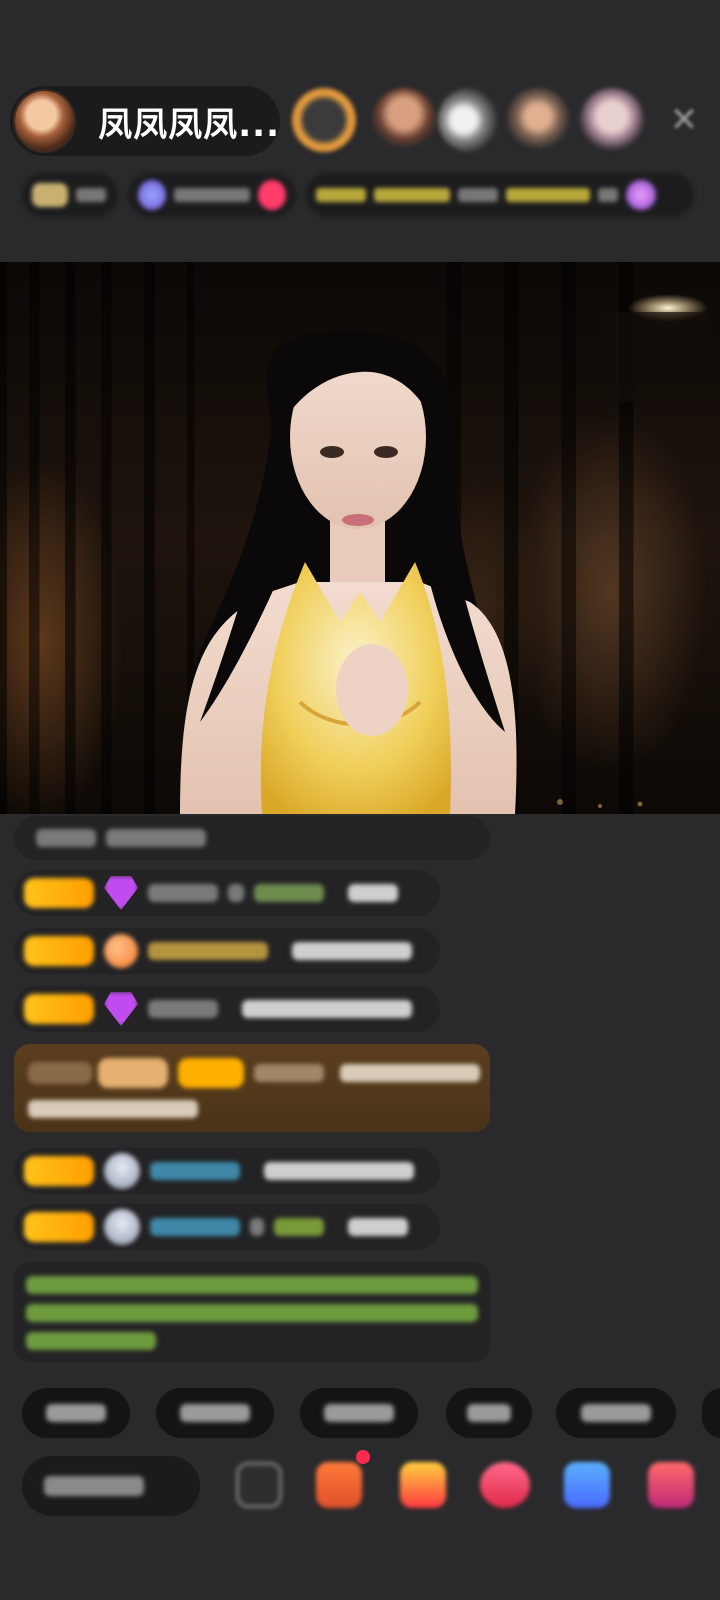 The image size is (720, 1600). What do you see at coordinates (252, 1088) in the screenshot?
I see `gift-message-card` at bounding box center [252, 1088].